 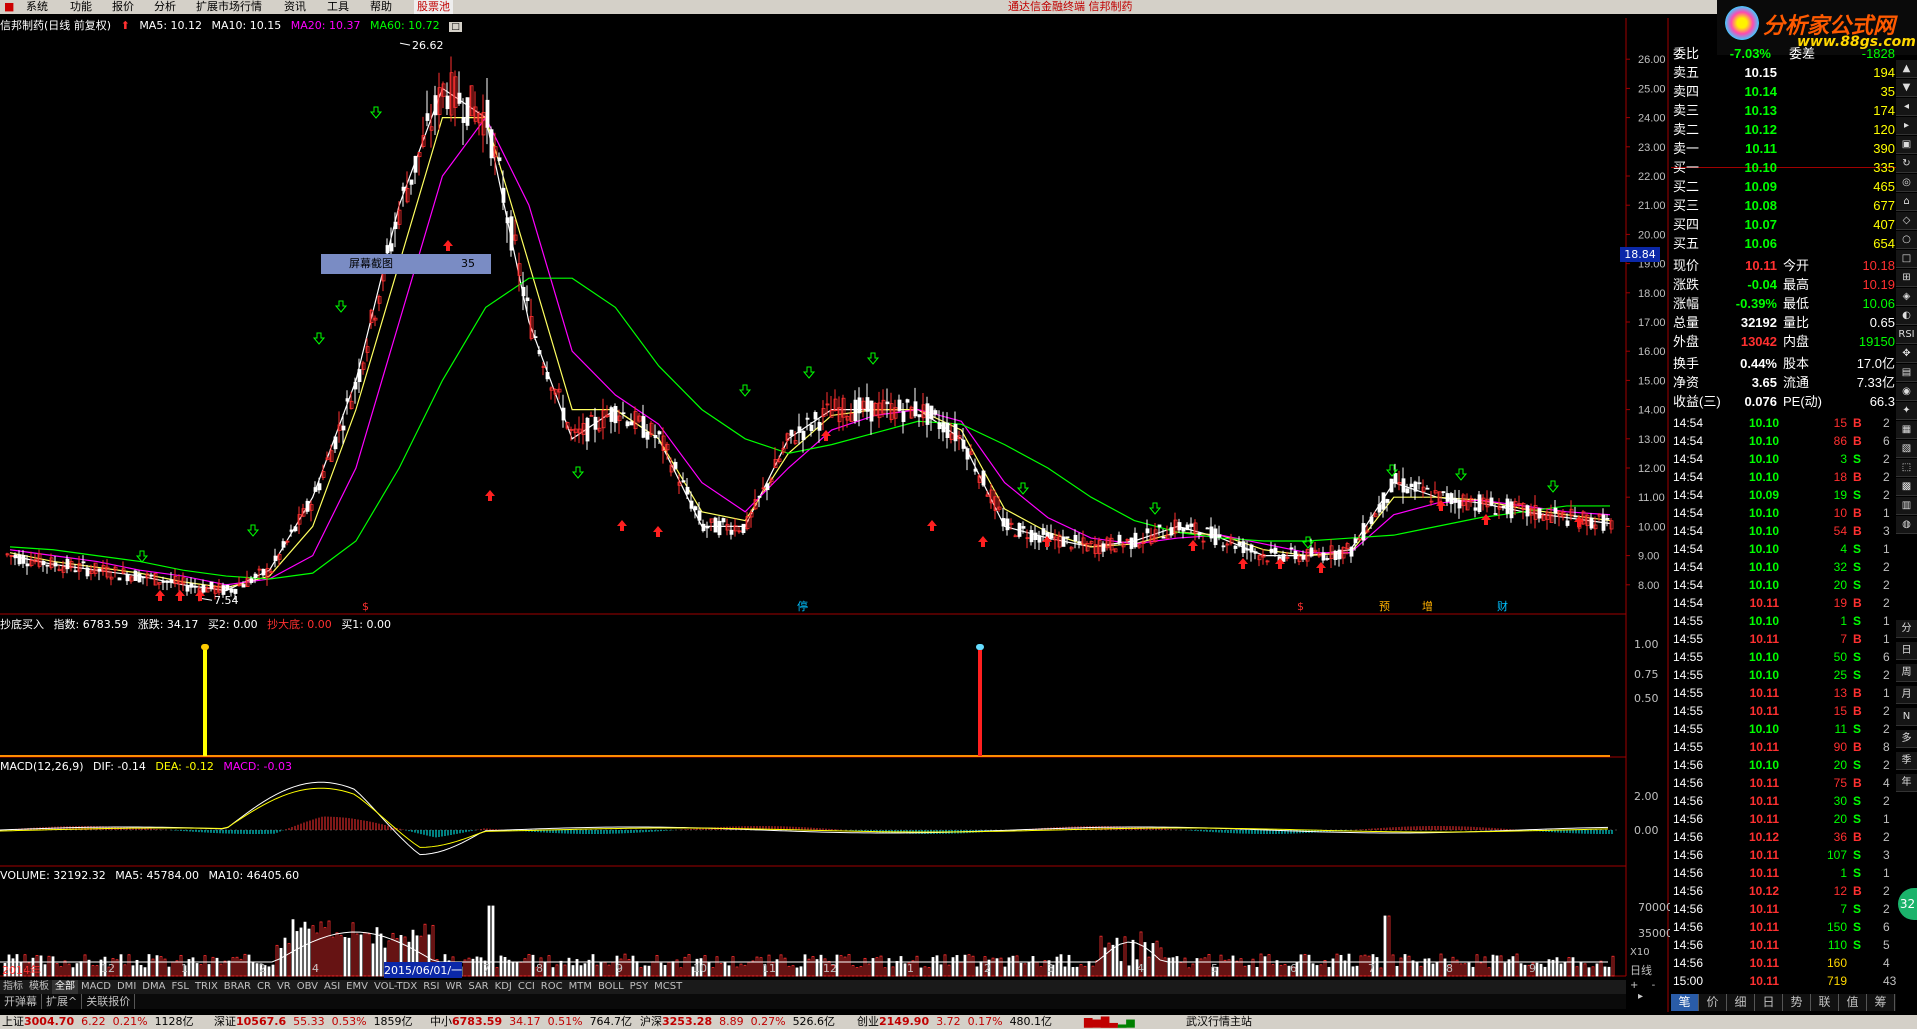 What do you see at coordinates (639, 987) in the screenshot?
I see `indicator-tab-psy: PSY` at bounding box center [639, 987].